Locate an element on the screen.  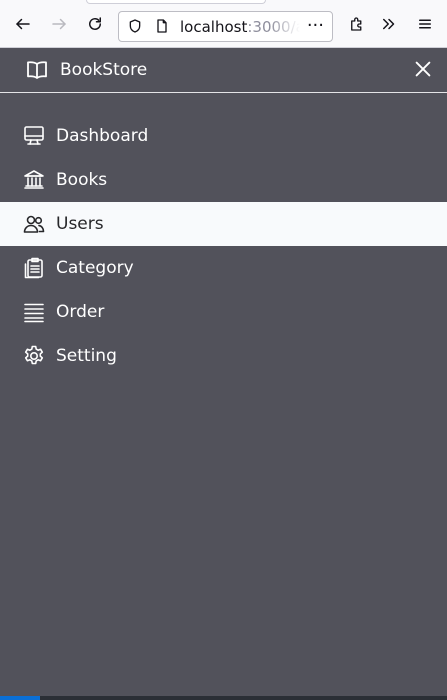
close-icon is located at coordinates (423, 69).